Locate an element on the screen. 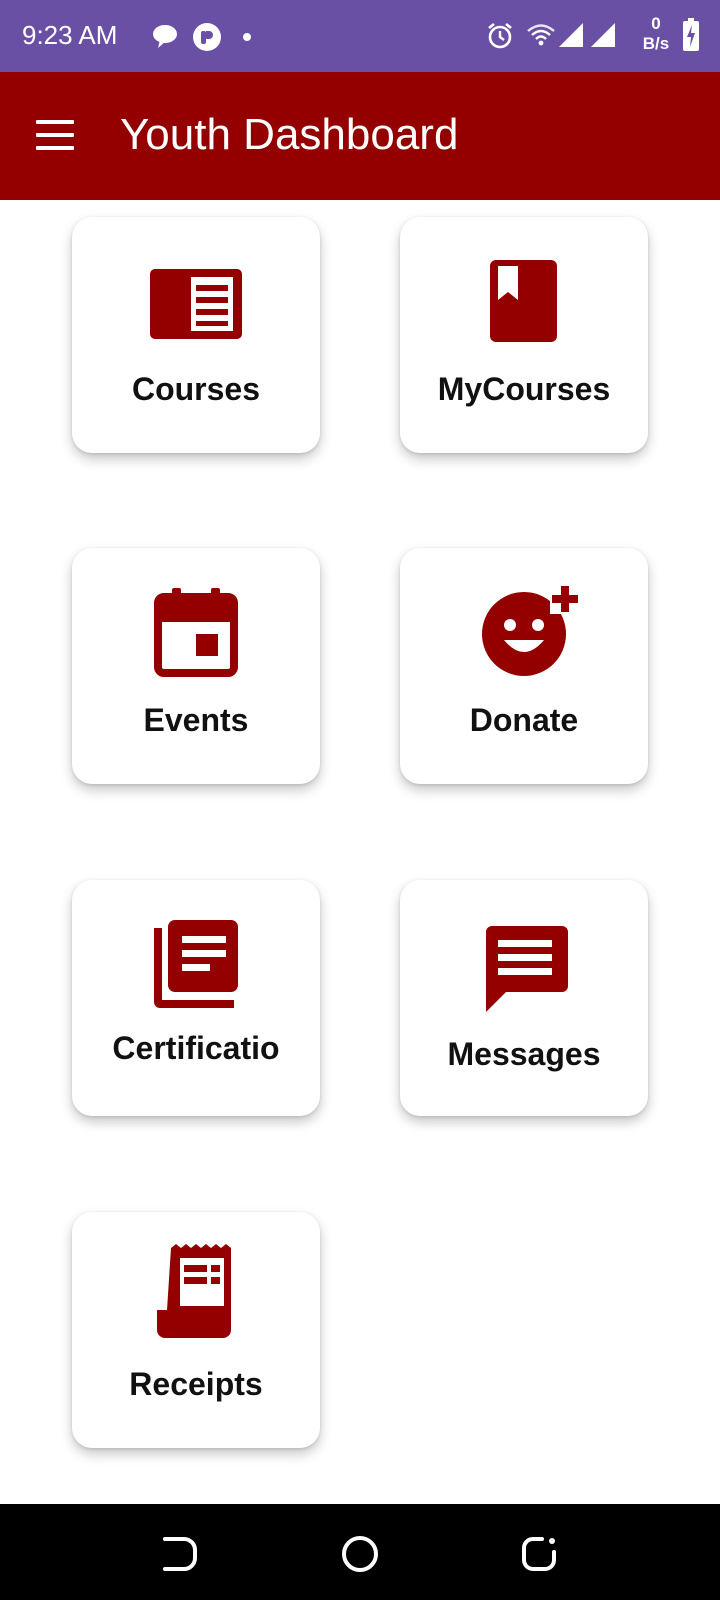 Image resolution: width=720 pixels, height=1600 pixels. home-icon is located at coordinates (360, 1554).